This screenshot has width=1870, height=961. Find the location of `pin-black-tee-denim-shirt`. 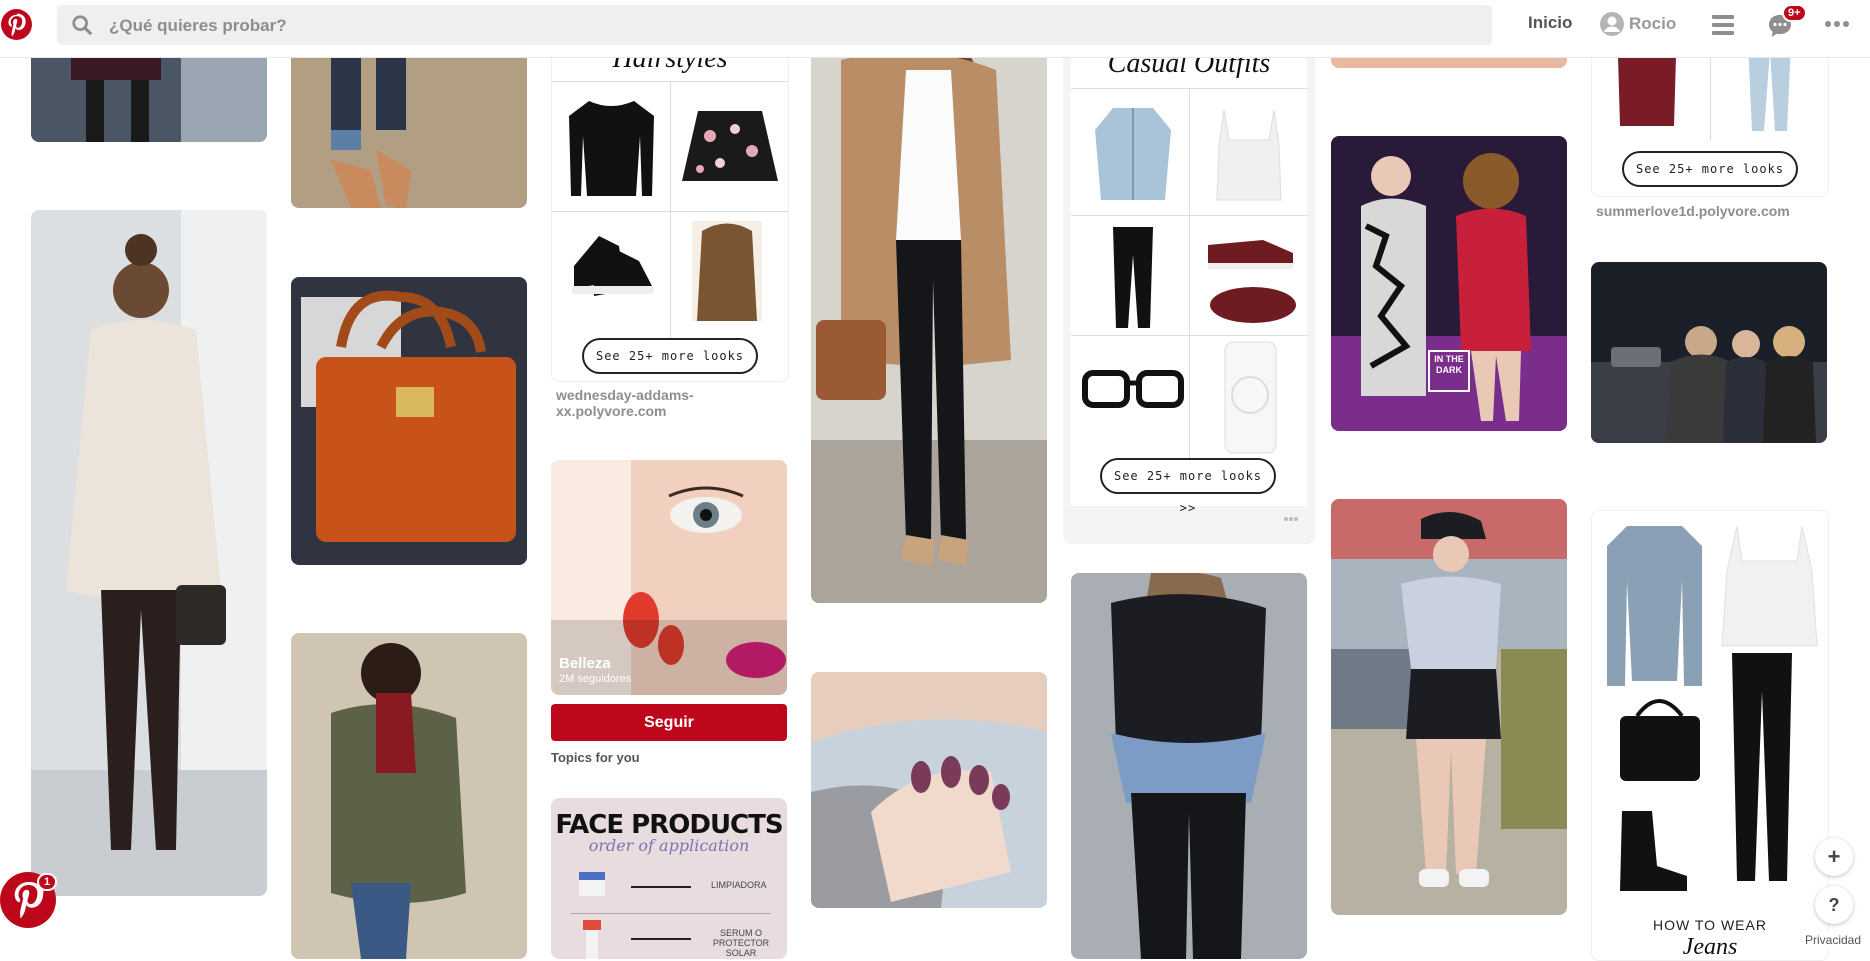

pin-black-tee-denim-shirt is located at coordinates (1189, 766).